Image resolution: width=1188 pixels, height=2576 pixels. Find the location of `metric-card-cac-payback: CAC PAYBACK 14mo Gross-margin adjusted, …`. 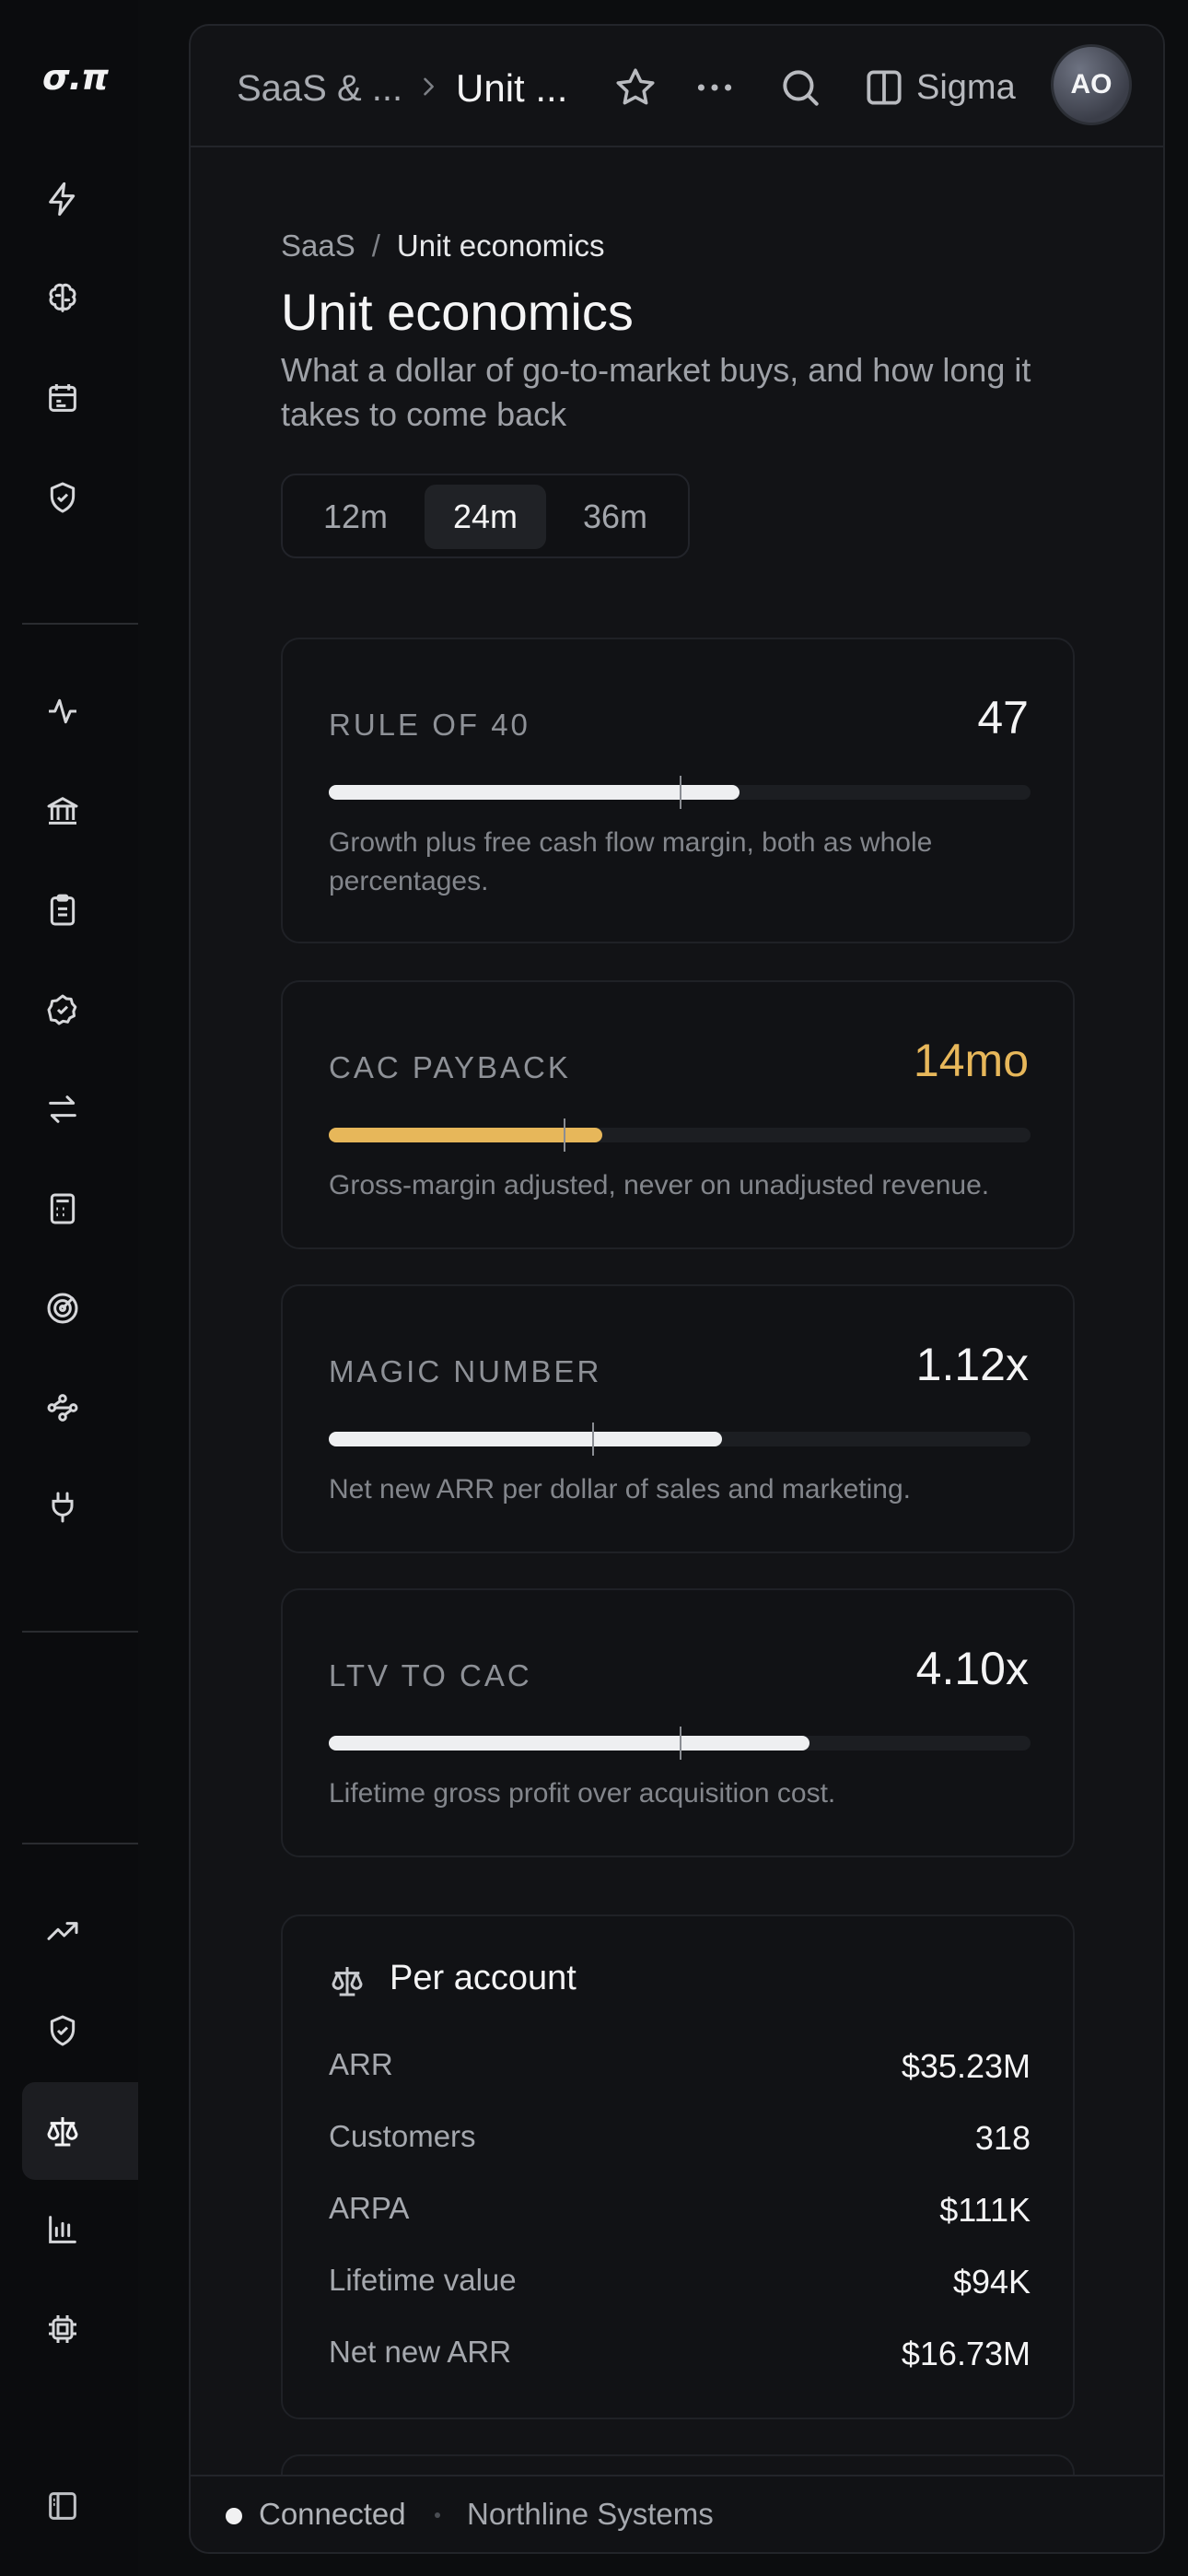

metric-card-cac-payback: CAC PAYBACK 14mo Gross-margin adjusted, … is located at coordinates (678, 1114).